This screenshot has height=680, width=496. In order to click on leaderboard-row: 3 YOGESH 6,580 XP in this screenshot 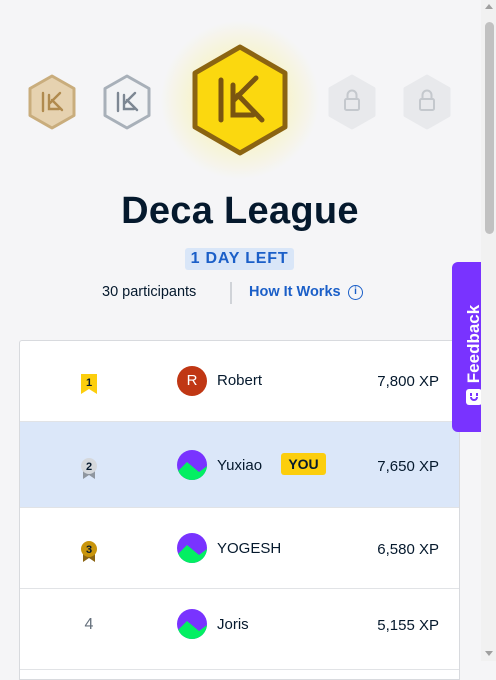, I will do `click(239, 548)`.